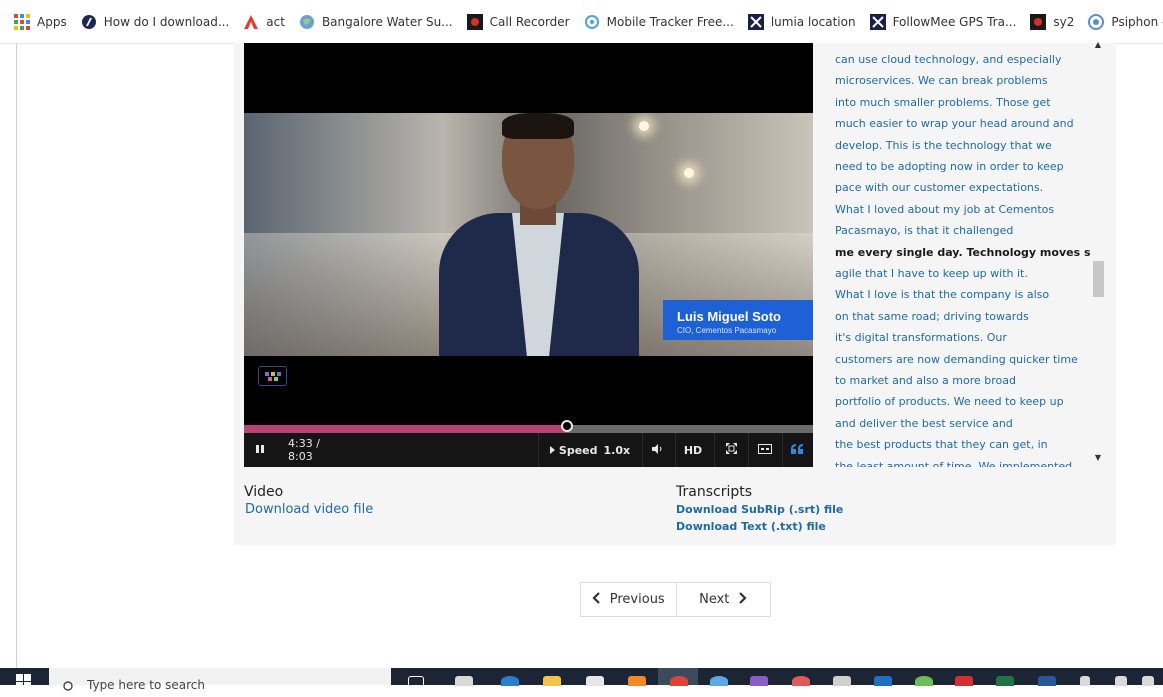 Image resolution: width=1163 pixels, height=697 pixels. What do you see at coordinates (309, 509) in the screenshot?
I see `download-video-link: Download video file` at bounding box center [309, 509].